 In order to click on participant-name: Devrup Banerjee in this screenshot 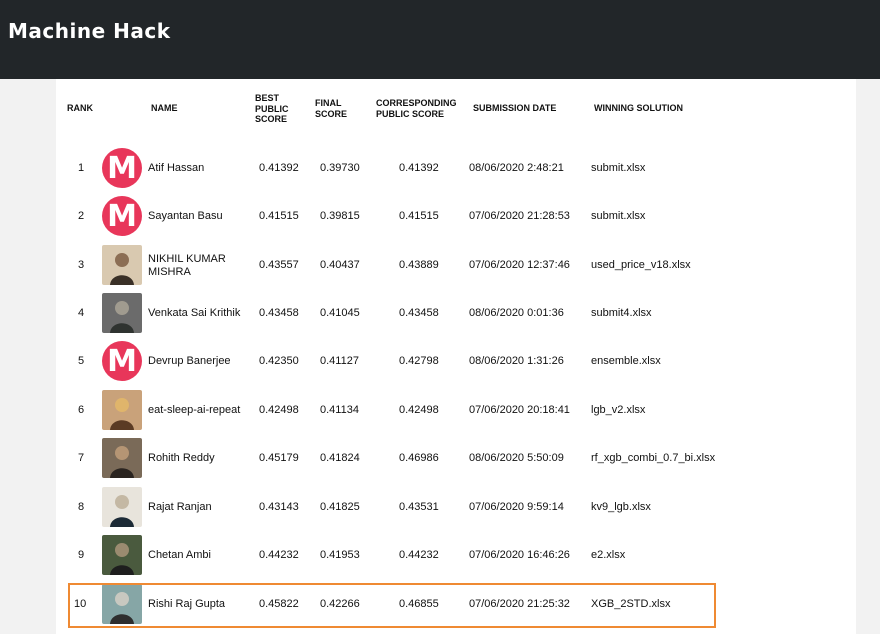, I will do `click(189, 361)`.